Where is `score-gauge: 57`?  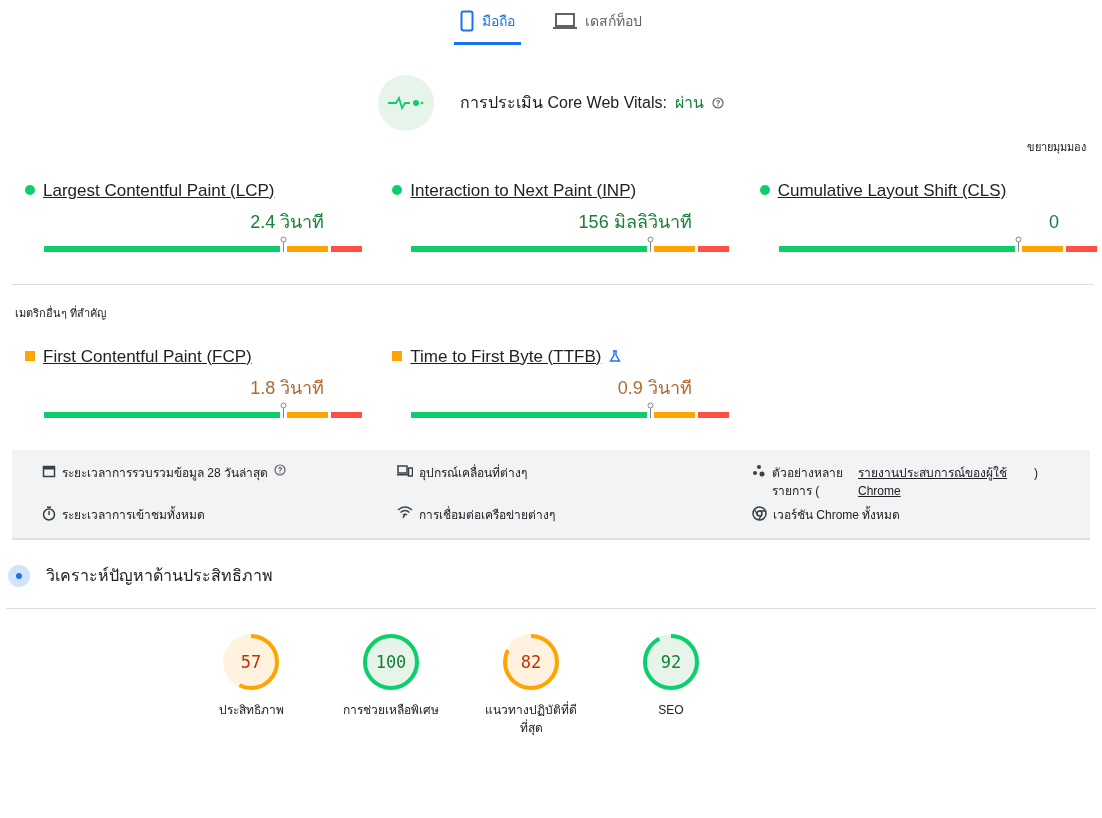 score-gauge: 57 is located at coordinates (251, 662).